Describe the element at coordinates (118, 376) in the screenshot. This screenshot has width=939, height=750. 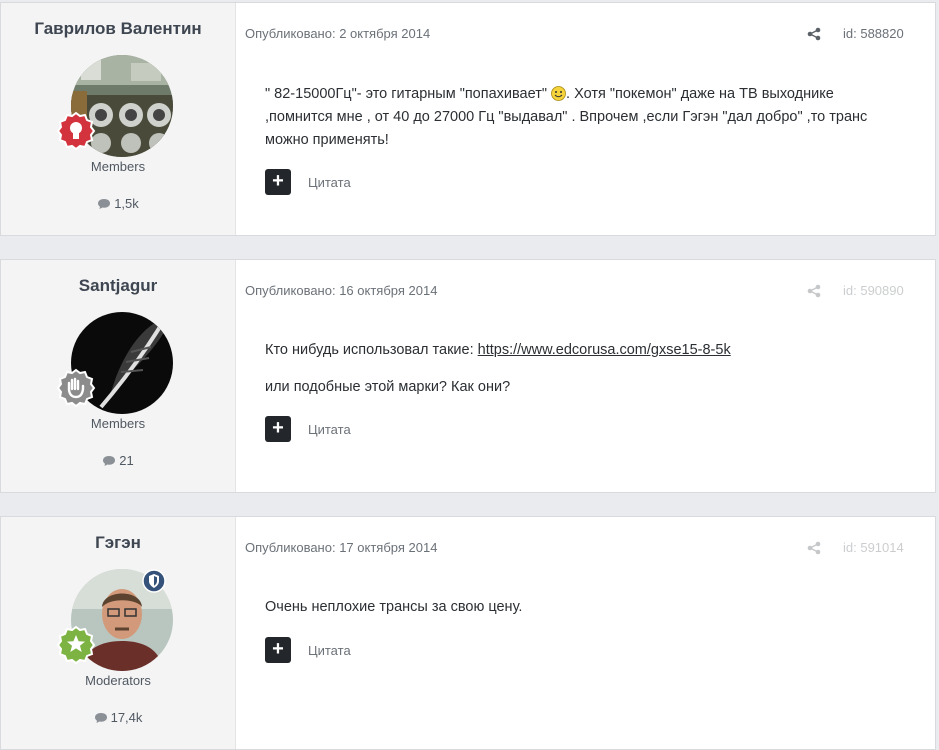
I see `author-panel: Santjagur Members 21` at that location.